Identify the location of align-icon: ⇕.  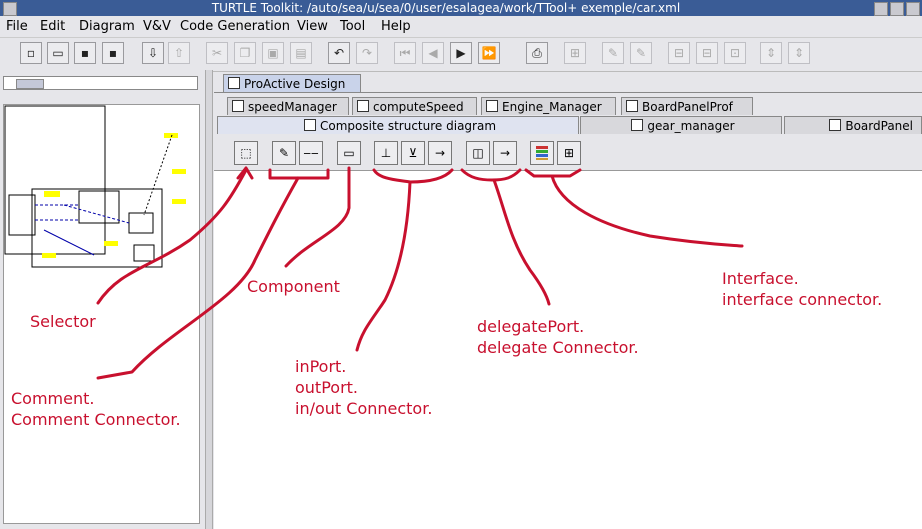
(771, 53).